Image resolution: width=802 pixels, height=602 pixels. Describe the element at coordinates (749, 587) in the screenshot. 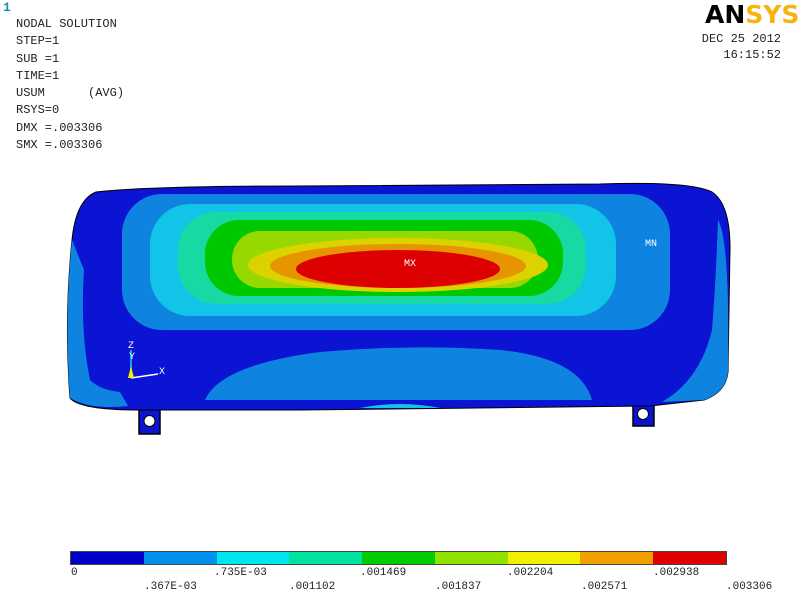

I see `legend-label-9: .003306` at that location.